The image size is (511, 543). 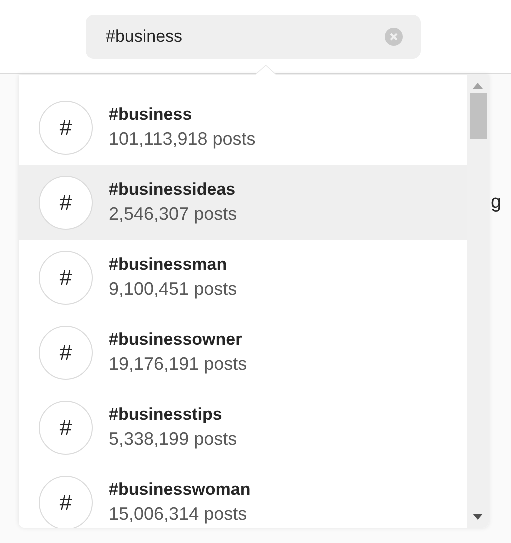 What do you see at coordinates (478, 517) in the screenshot?
I see `scroll-down-icon` at bounding box center [478, 517].